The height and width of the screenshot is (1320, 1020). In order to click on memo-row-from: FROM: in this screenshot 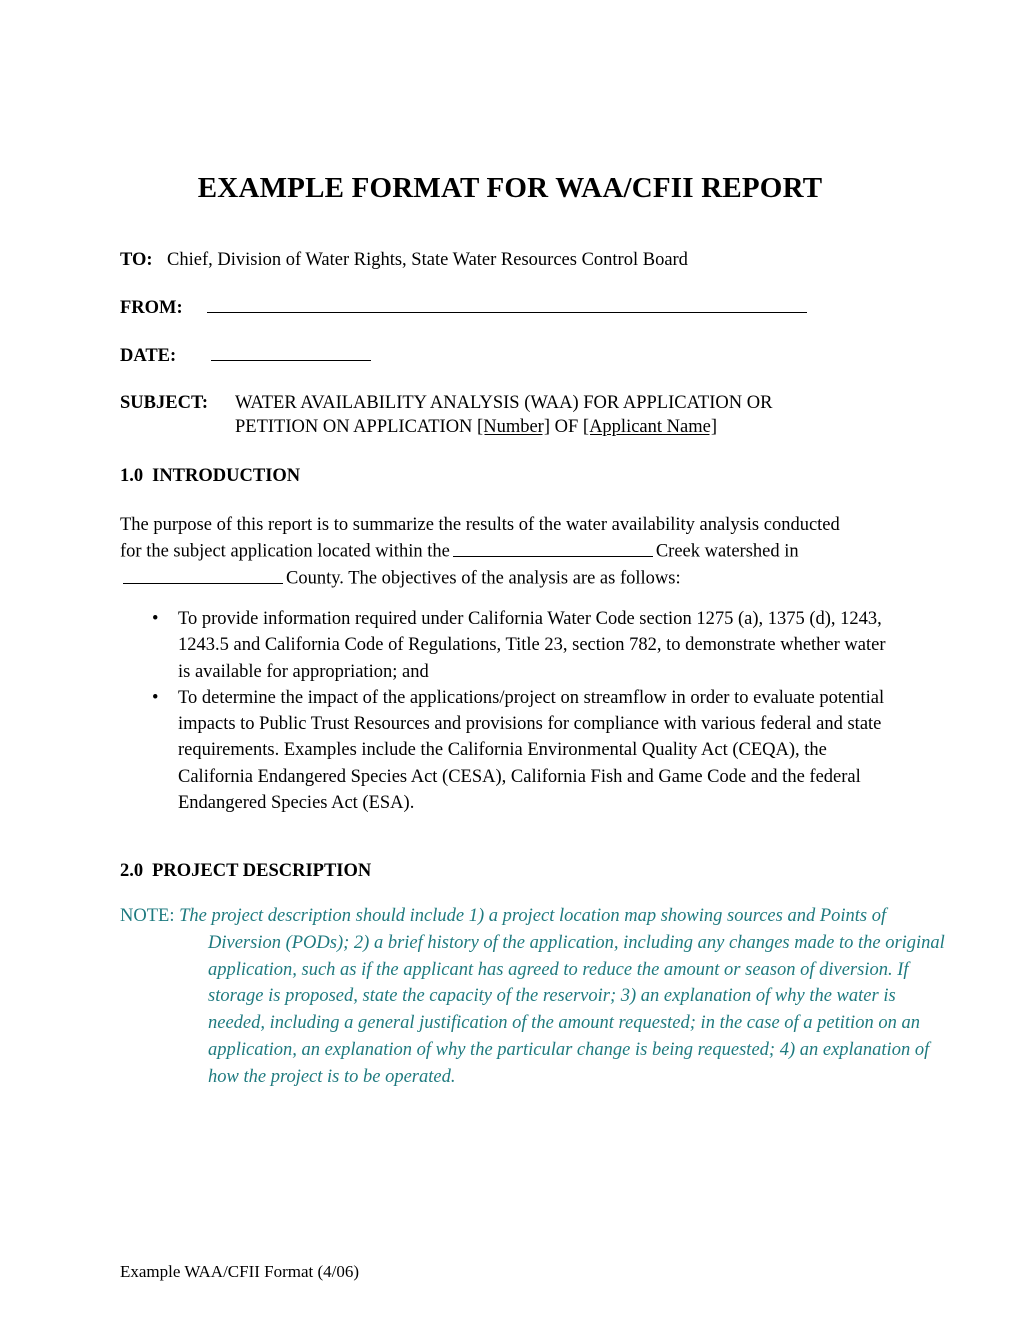, I will do `click(515, 306)`.